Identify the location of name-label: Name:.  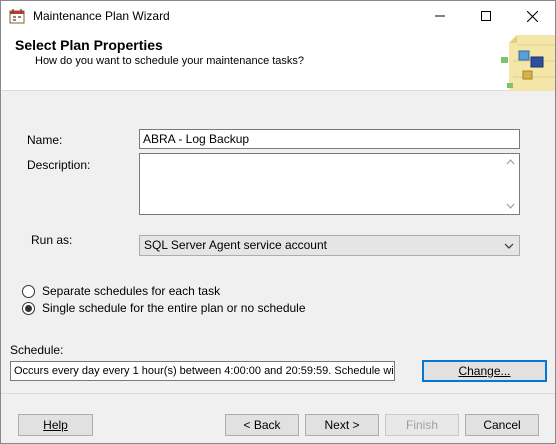
(45, 140).